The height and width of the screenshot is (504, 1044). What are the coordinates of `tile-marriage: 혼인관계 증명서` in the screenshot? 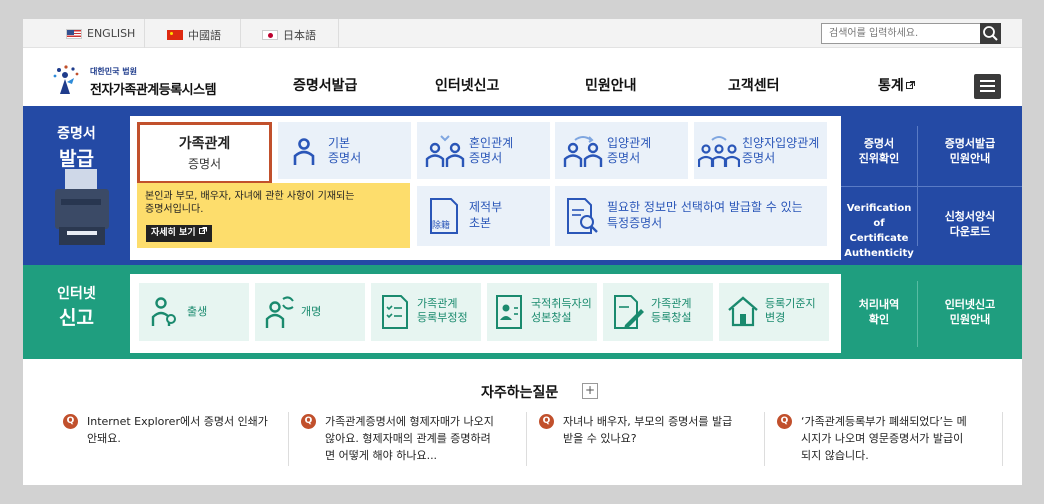 It's located at (483, 150).